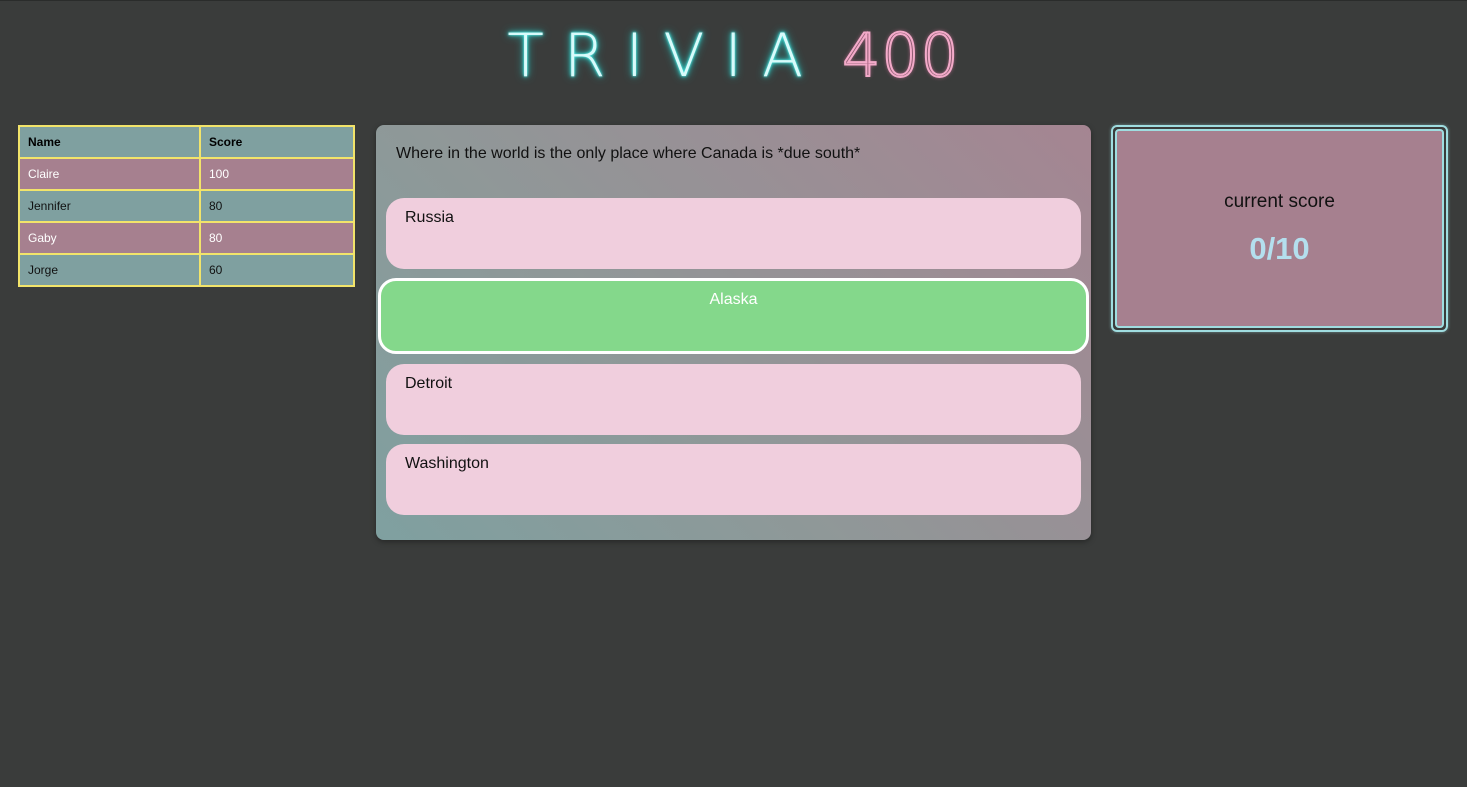  Describe the element at coordinates (109, 174) in the screenshot. I see `player-name: Claire` at that location.